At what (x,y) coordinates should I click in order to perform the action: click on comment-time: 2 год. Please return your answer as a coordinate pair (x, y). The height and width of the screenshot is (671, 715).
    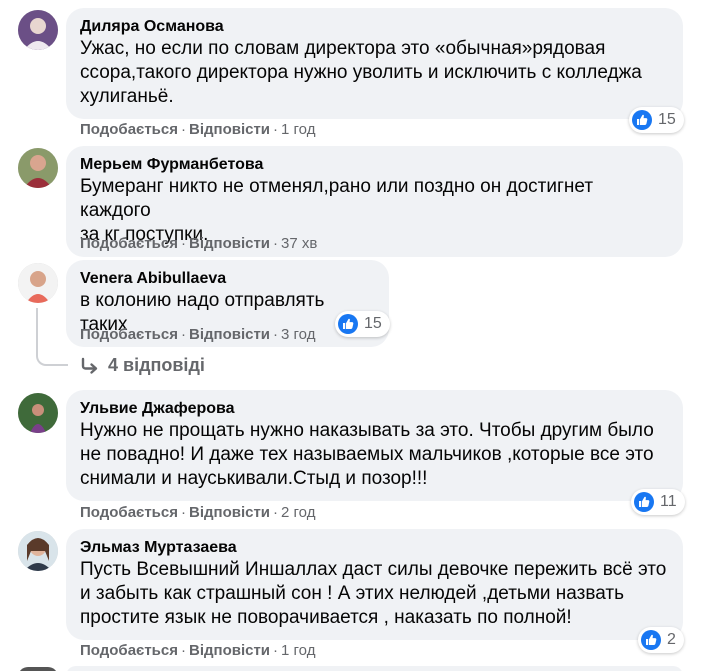
    Looking at the image, I should click on (298, 512).